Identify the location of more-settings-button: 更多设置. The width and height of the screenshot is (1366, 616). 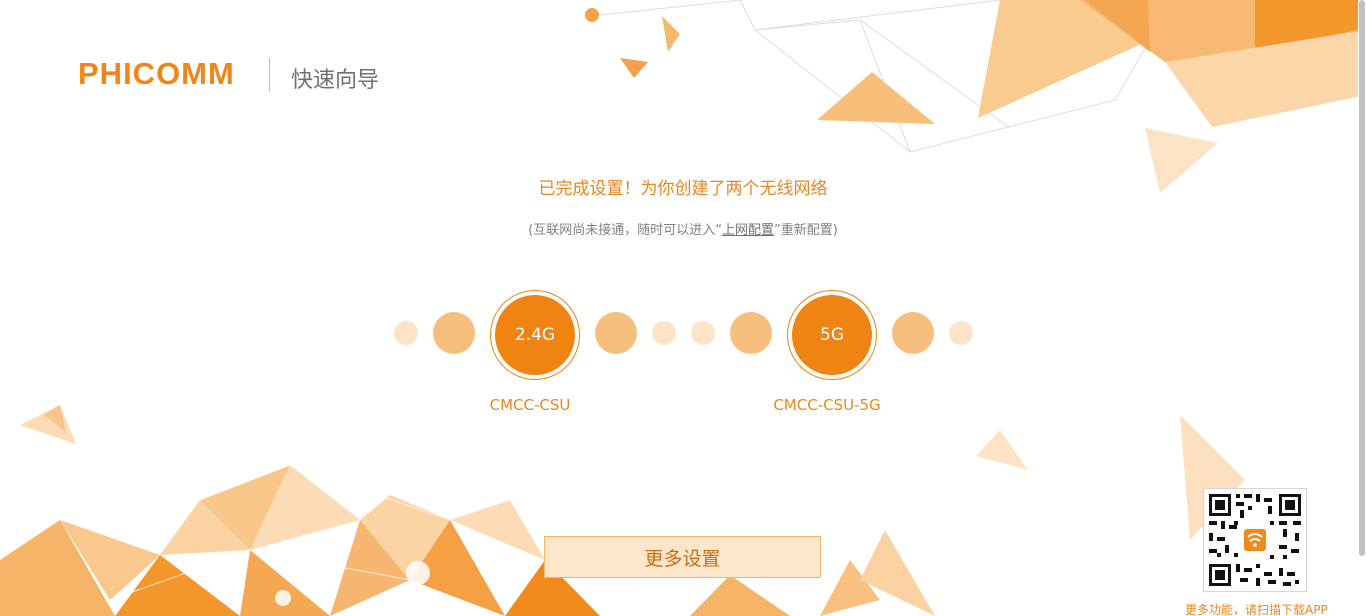
(682, 557).